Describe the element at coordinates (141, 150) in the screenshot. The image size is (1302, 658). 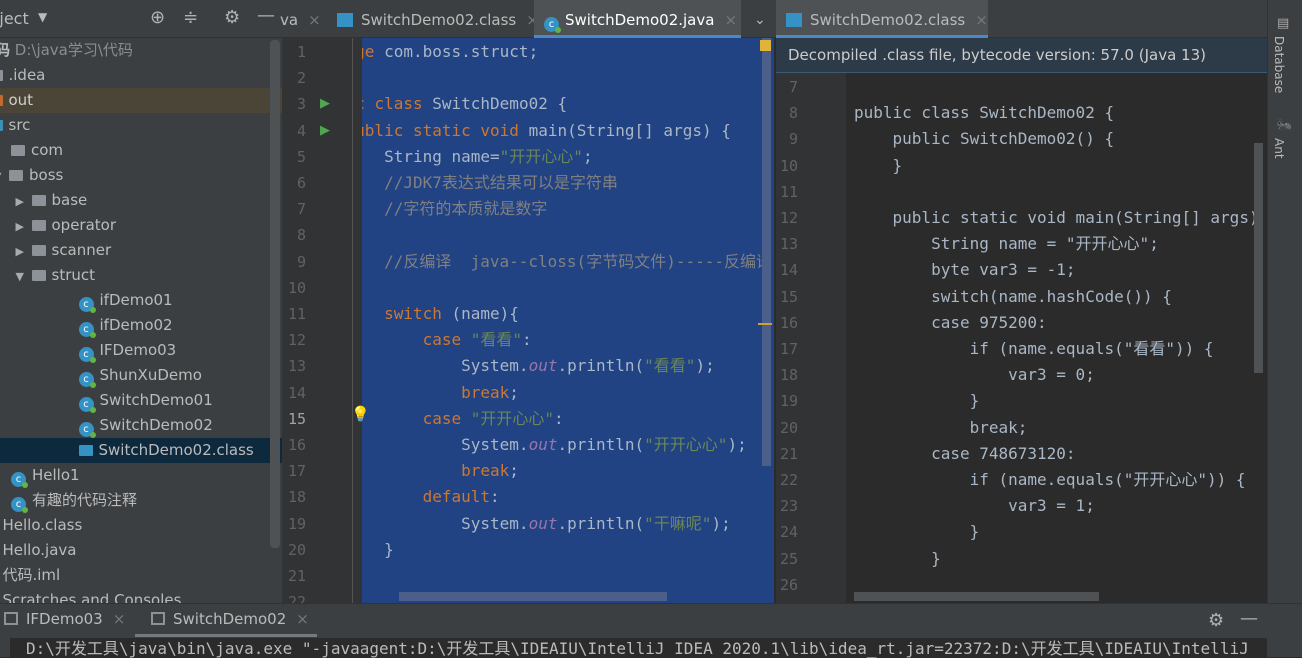
I see `tree-item-com: com` at that location.